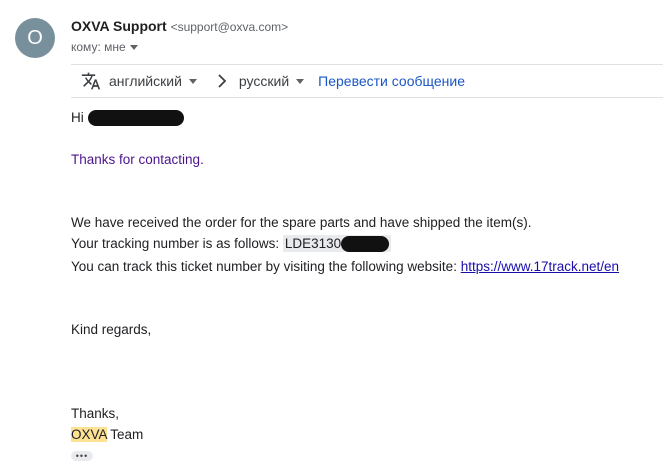 The image size is (663, 468). What do you see at coordinates (222, 81) in the screenshot?
I see `chevron-right-icon` at bounding box center [222, 81].